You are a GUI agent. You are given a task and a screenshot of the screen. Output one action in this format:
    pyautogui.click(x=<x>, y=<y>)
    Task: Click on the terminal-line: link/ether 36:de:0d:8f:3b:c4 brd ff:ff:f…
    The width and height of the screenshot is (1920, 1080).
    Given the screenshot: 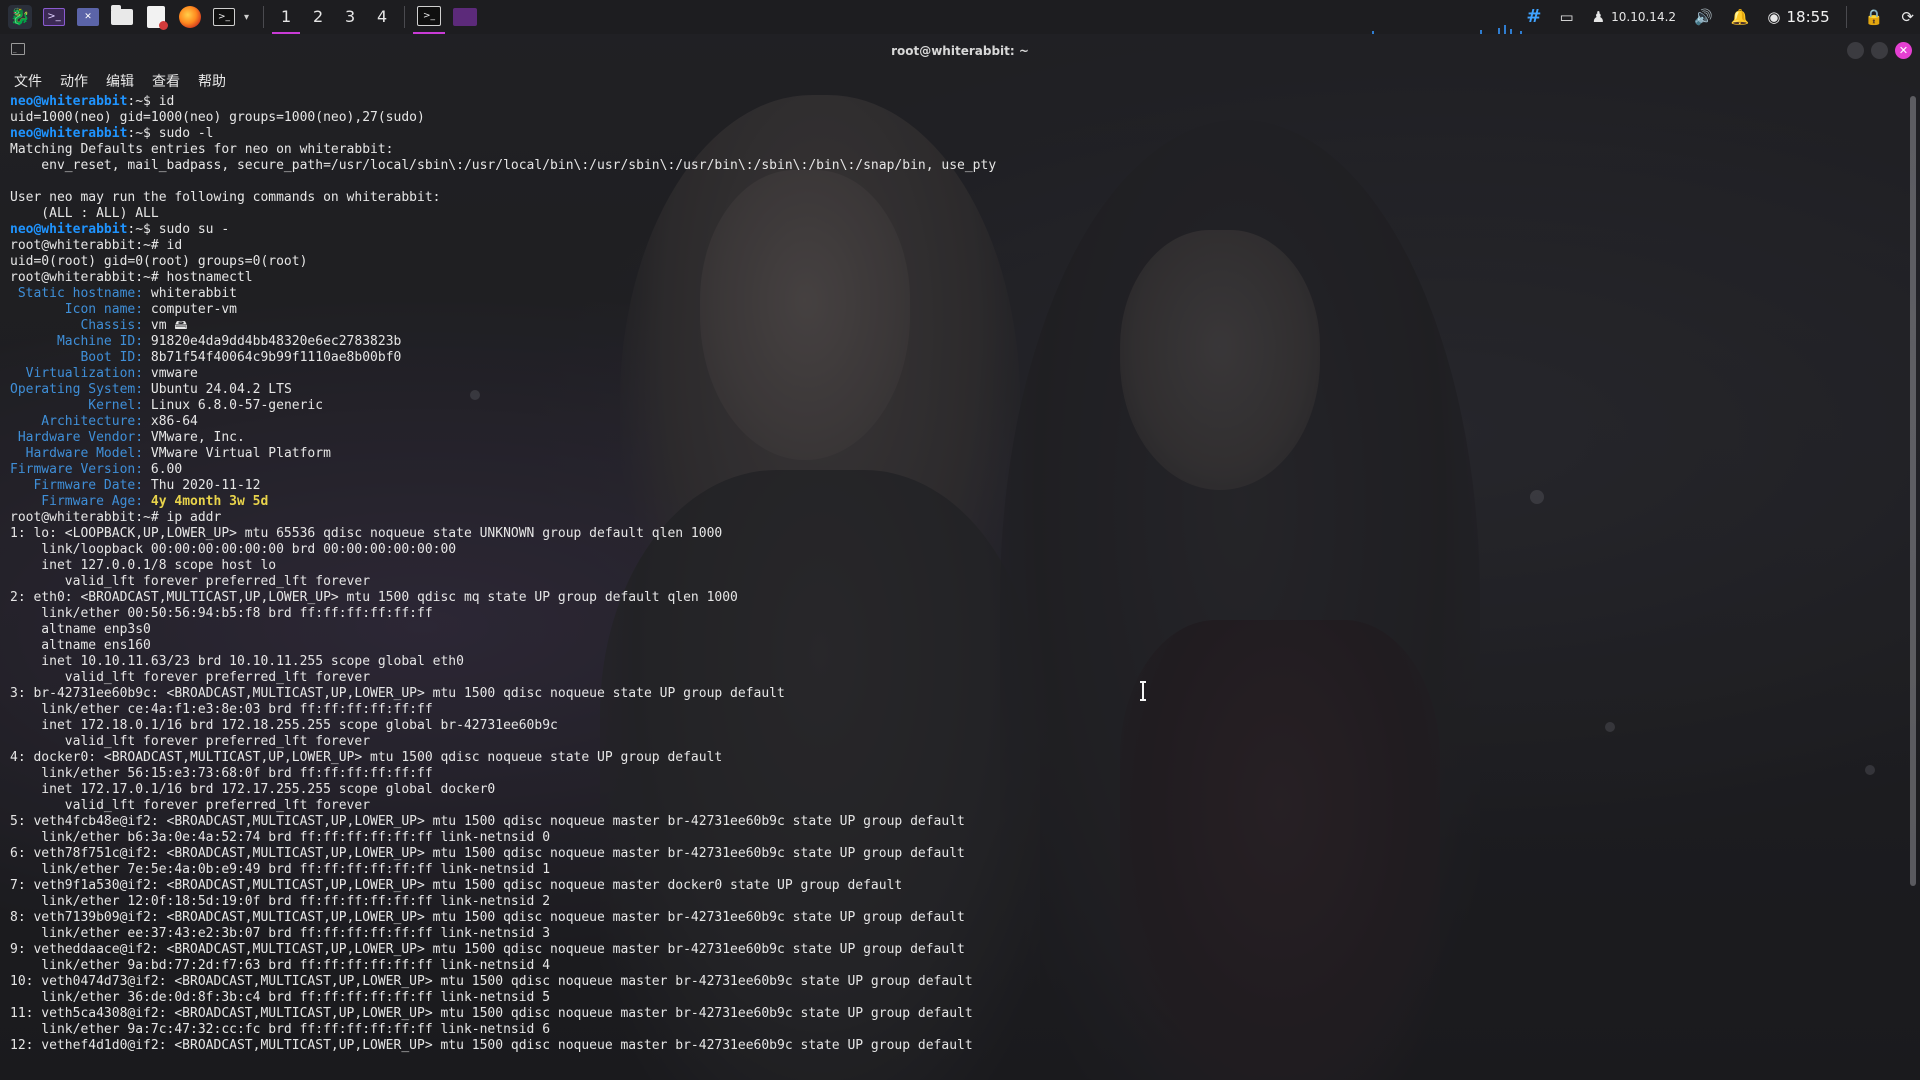 What is the action you would take?
    pyautogui.click(x=950, y=998)
    